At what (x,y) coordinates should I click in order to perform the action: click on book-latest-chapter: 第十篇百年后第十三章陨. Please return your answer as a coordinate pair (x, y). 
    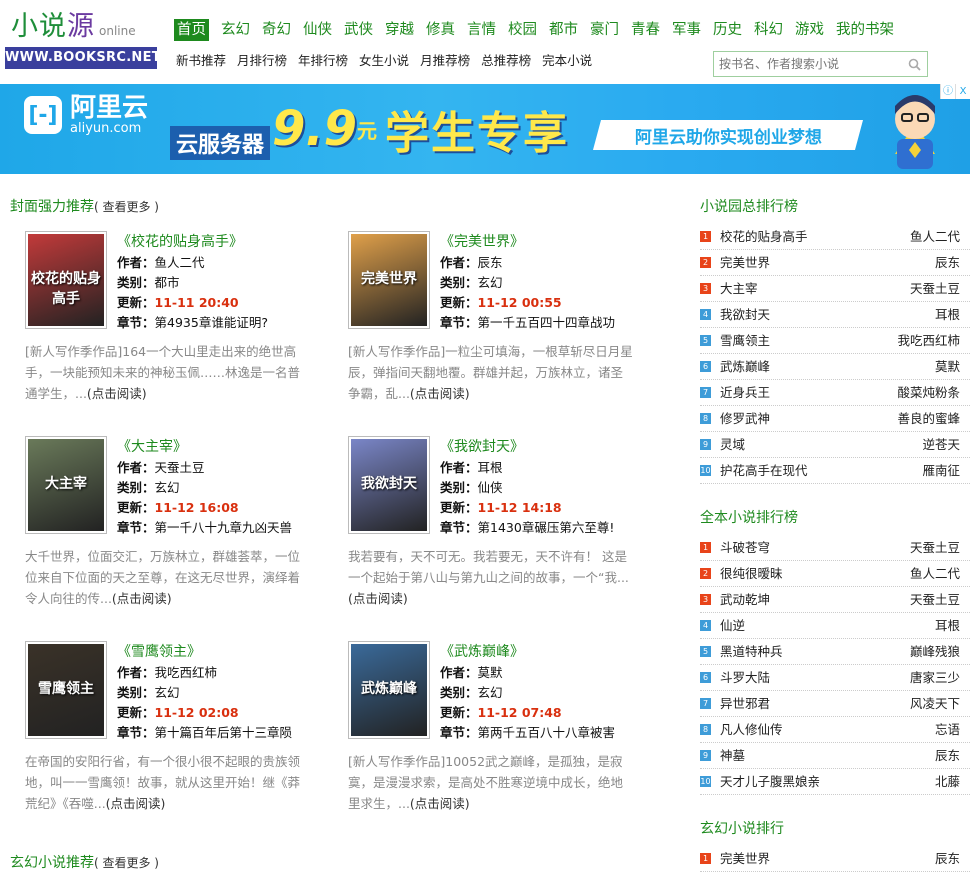
    Looking at the image, I should click on (224, 732).